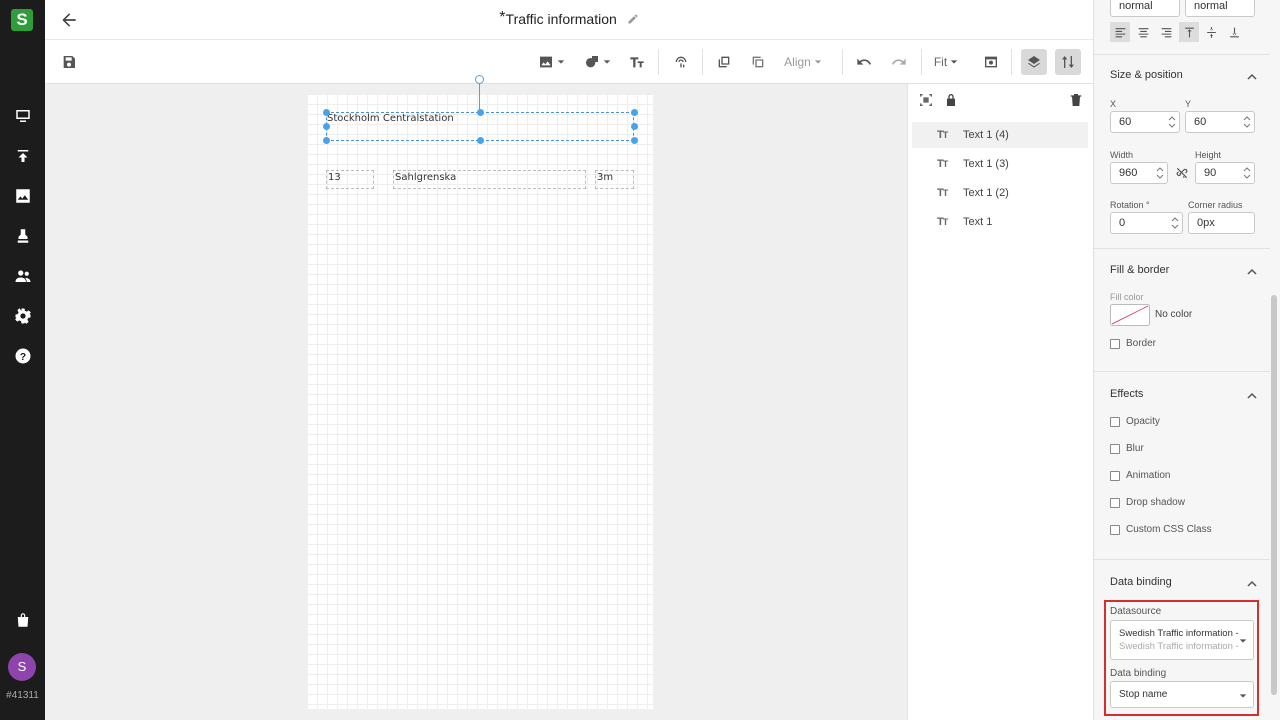  I want to click on align-bottom-icon, so click(1234, 32).